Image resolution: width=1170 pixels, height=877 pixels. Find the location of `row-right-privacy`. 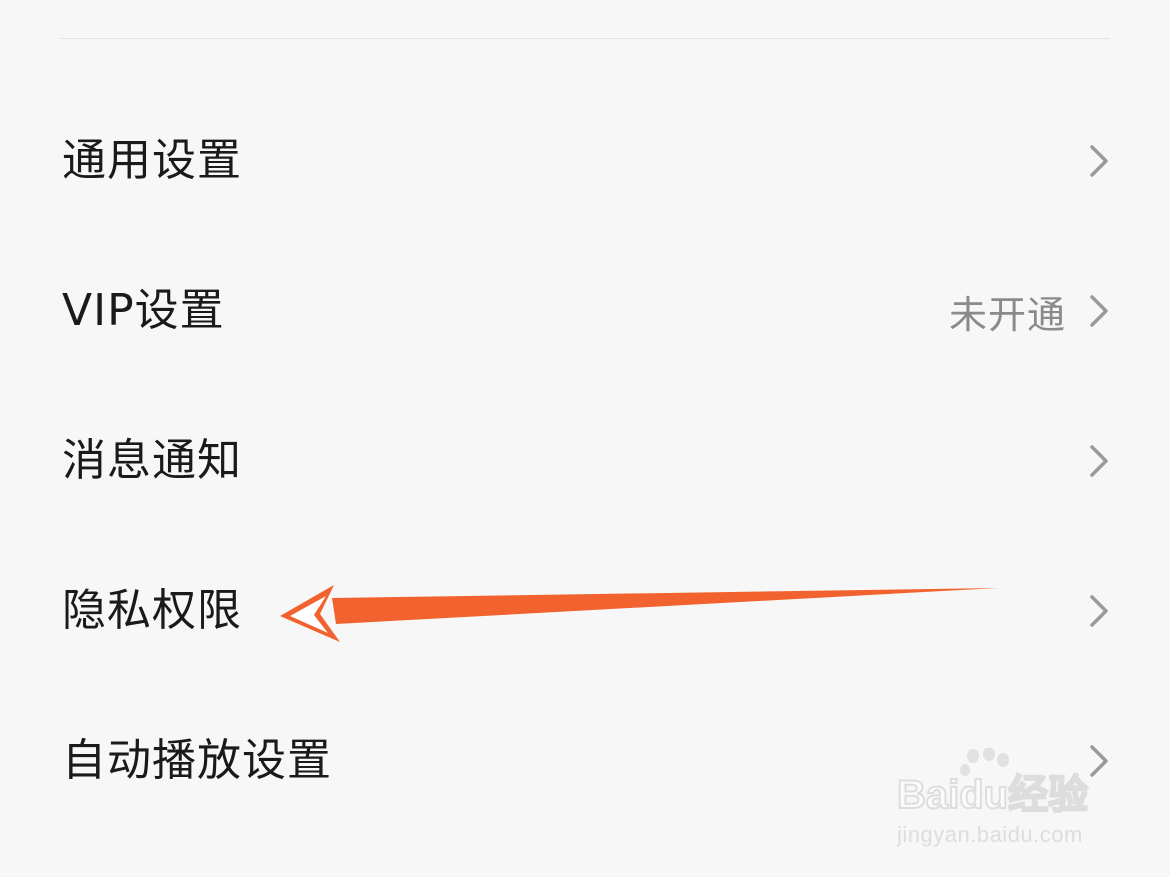

row-right-privacy is located at coordinates (1099, 611).